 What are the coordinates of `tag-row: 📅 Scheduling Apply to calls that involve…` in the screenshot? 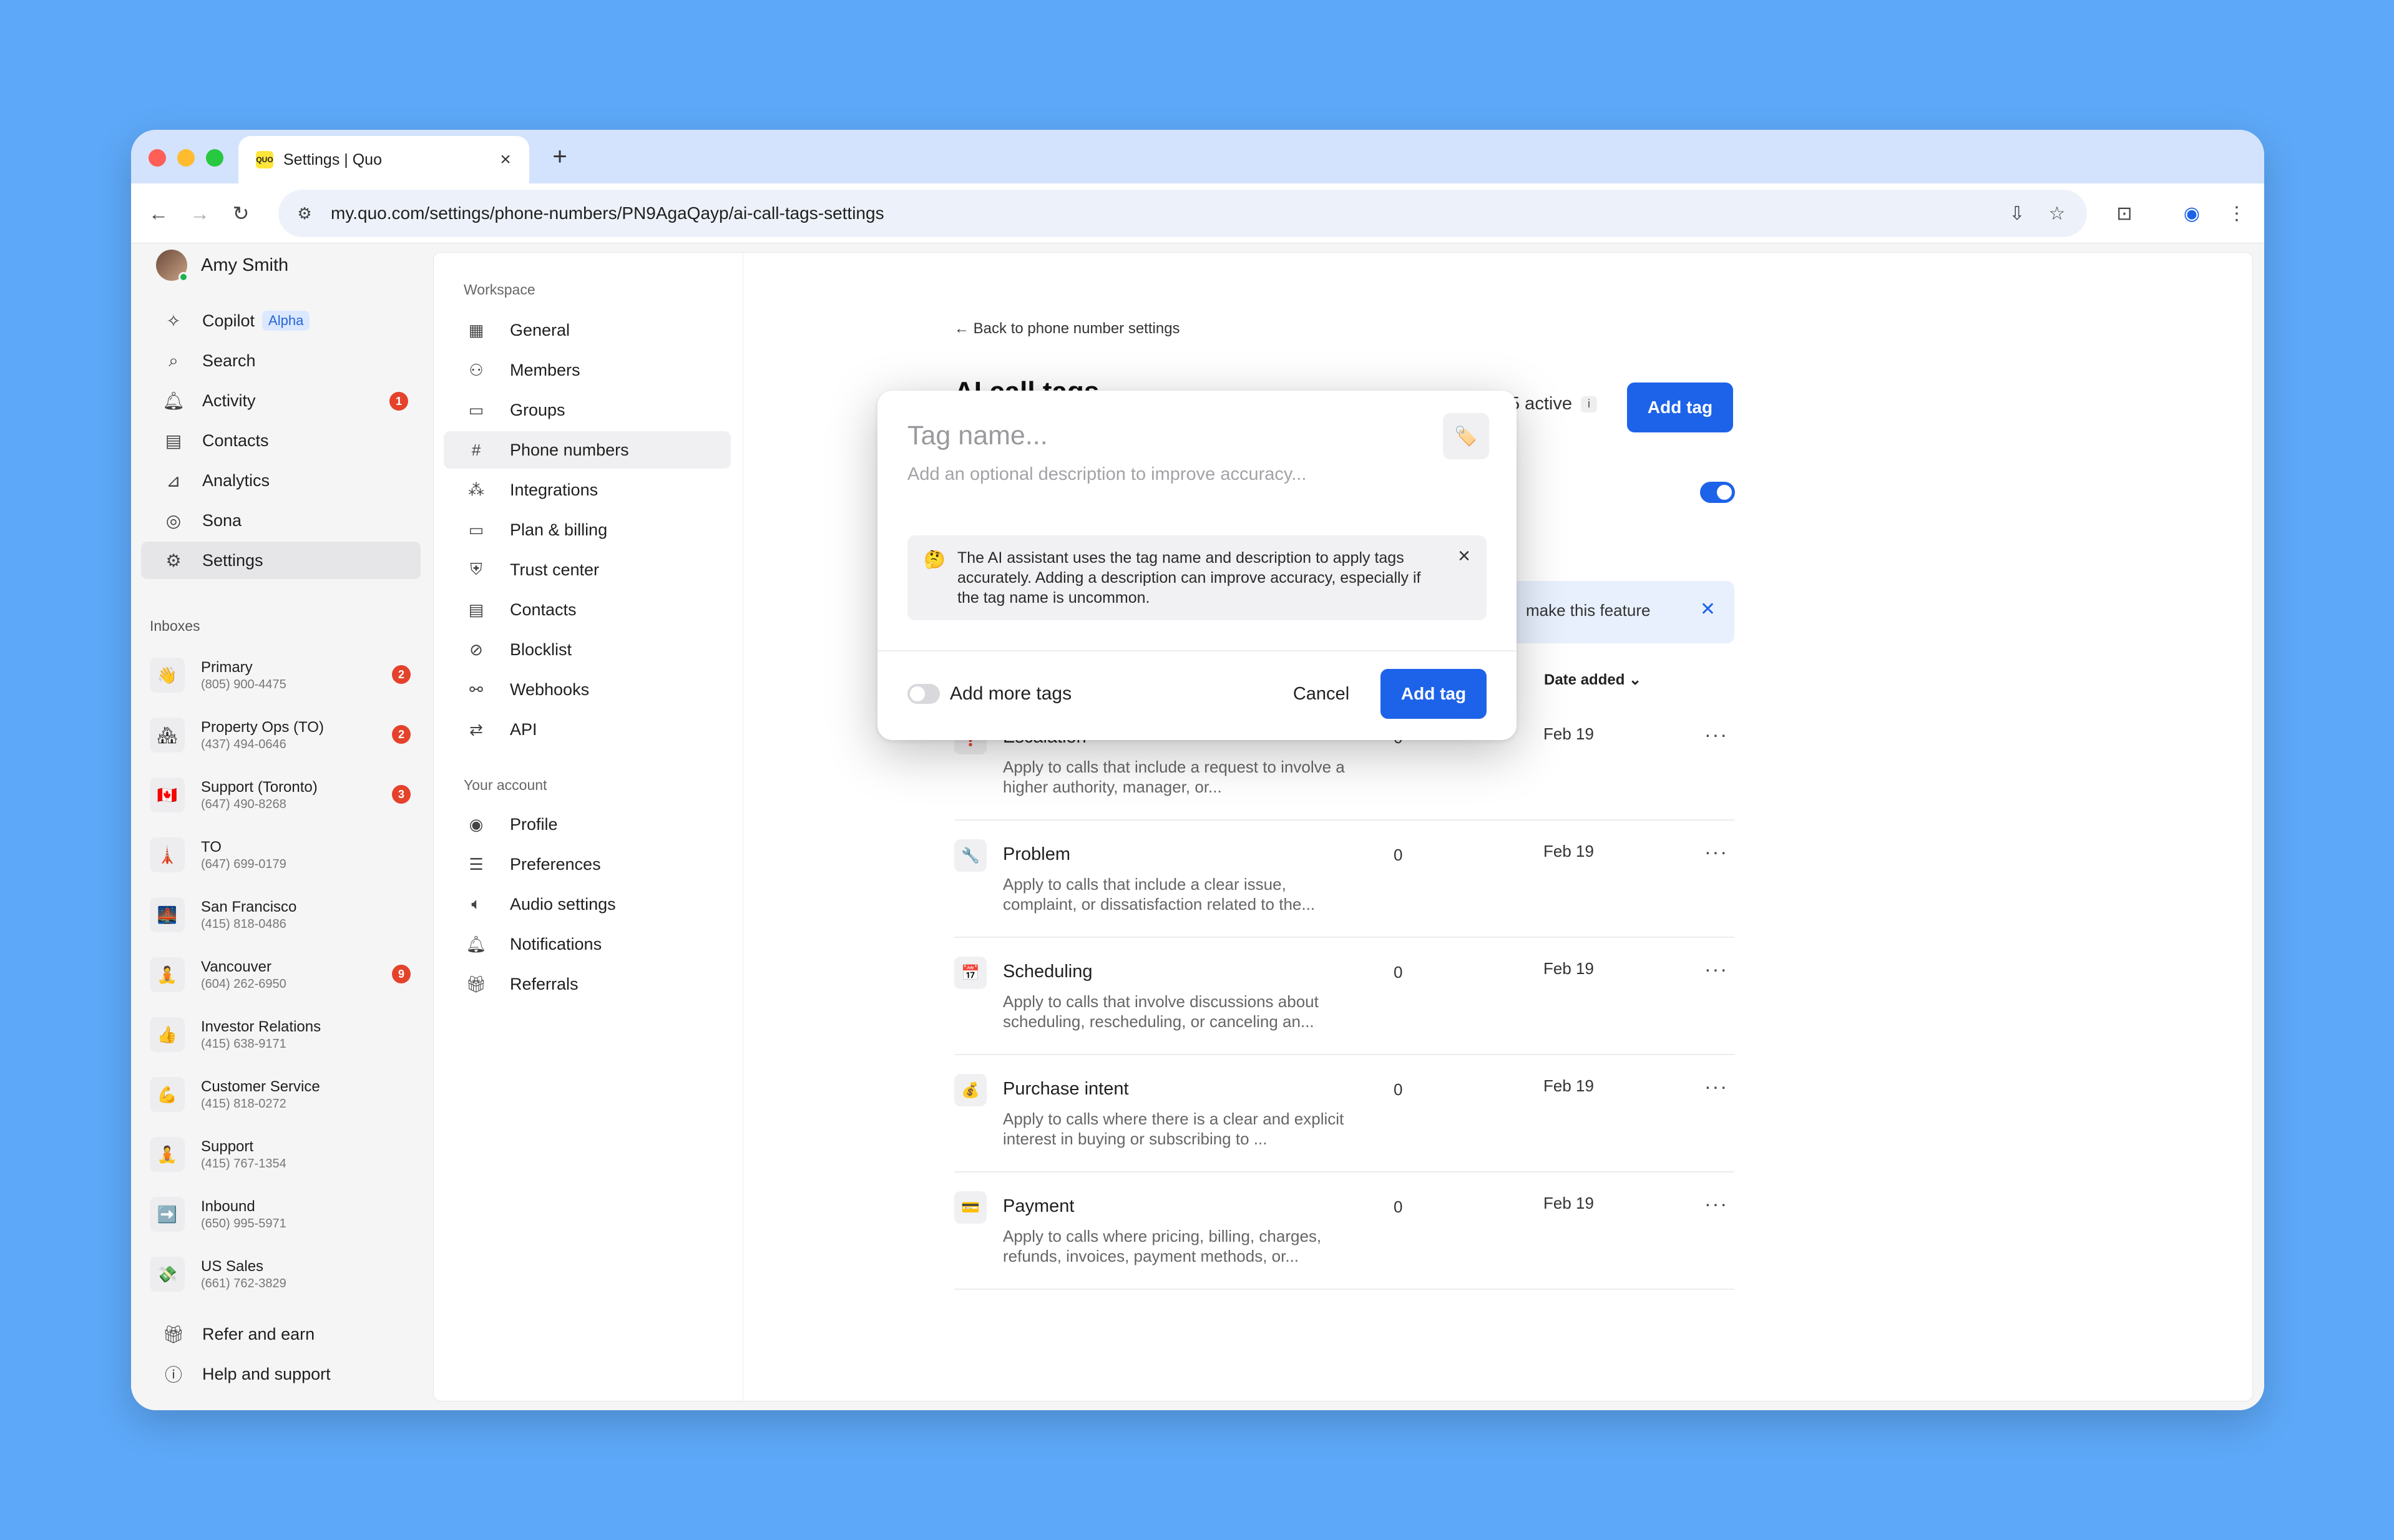 It's located at (1344, 996).